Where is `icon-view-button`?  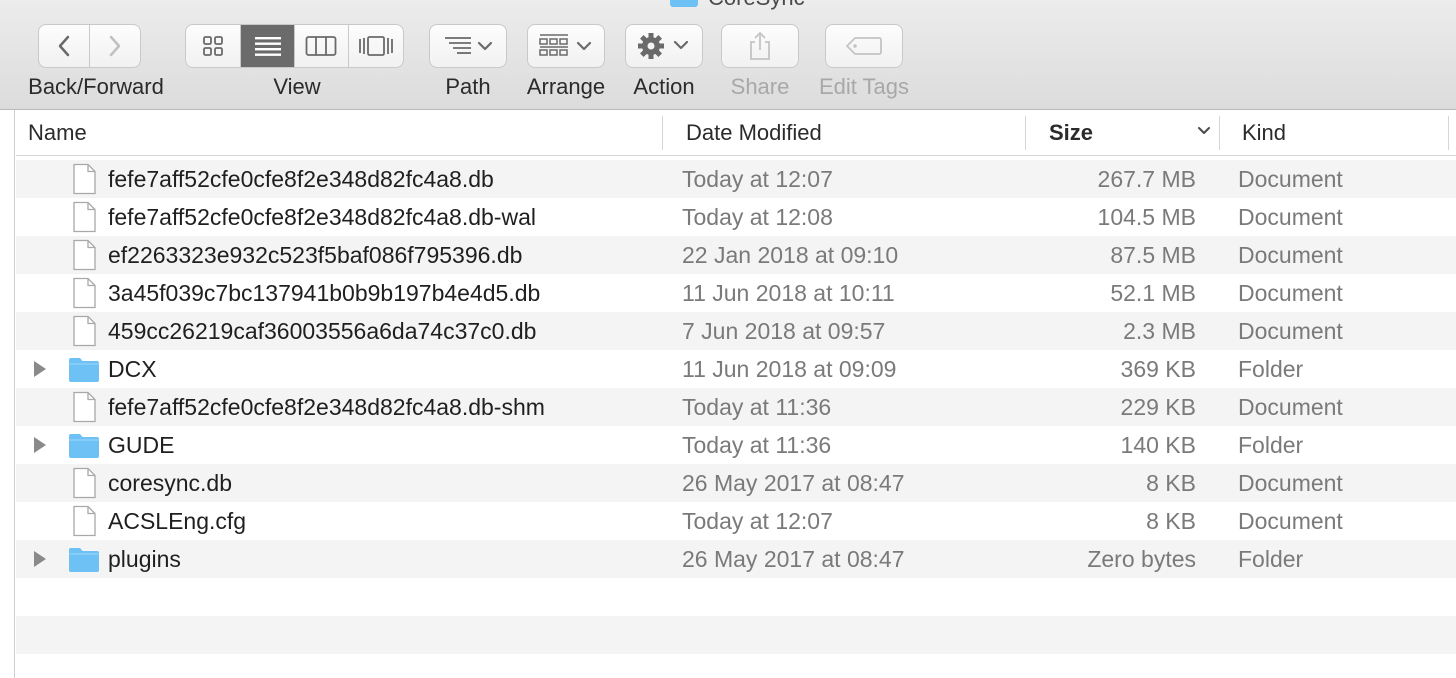
icon-view-button is located at coordinates (214, 46).